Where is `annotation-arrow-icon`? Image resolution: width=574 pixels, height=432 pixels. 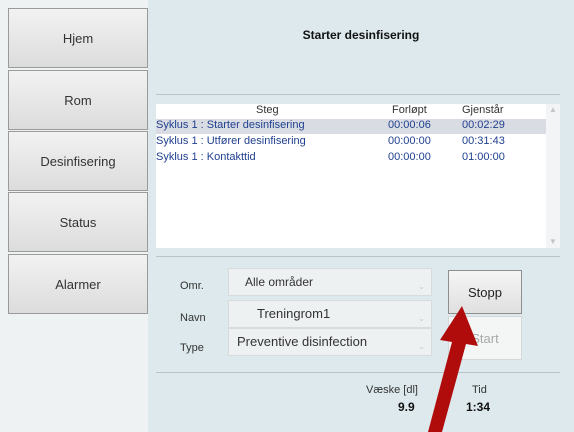
annotation-arrow-icon is located at coordinates (453, 369).